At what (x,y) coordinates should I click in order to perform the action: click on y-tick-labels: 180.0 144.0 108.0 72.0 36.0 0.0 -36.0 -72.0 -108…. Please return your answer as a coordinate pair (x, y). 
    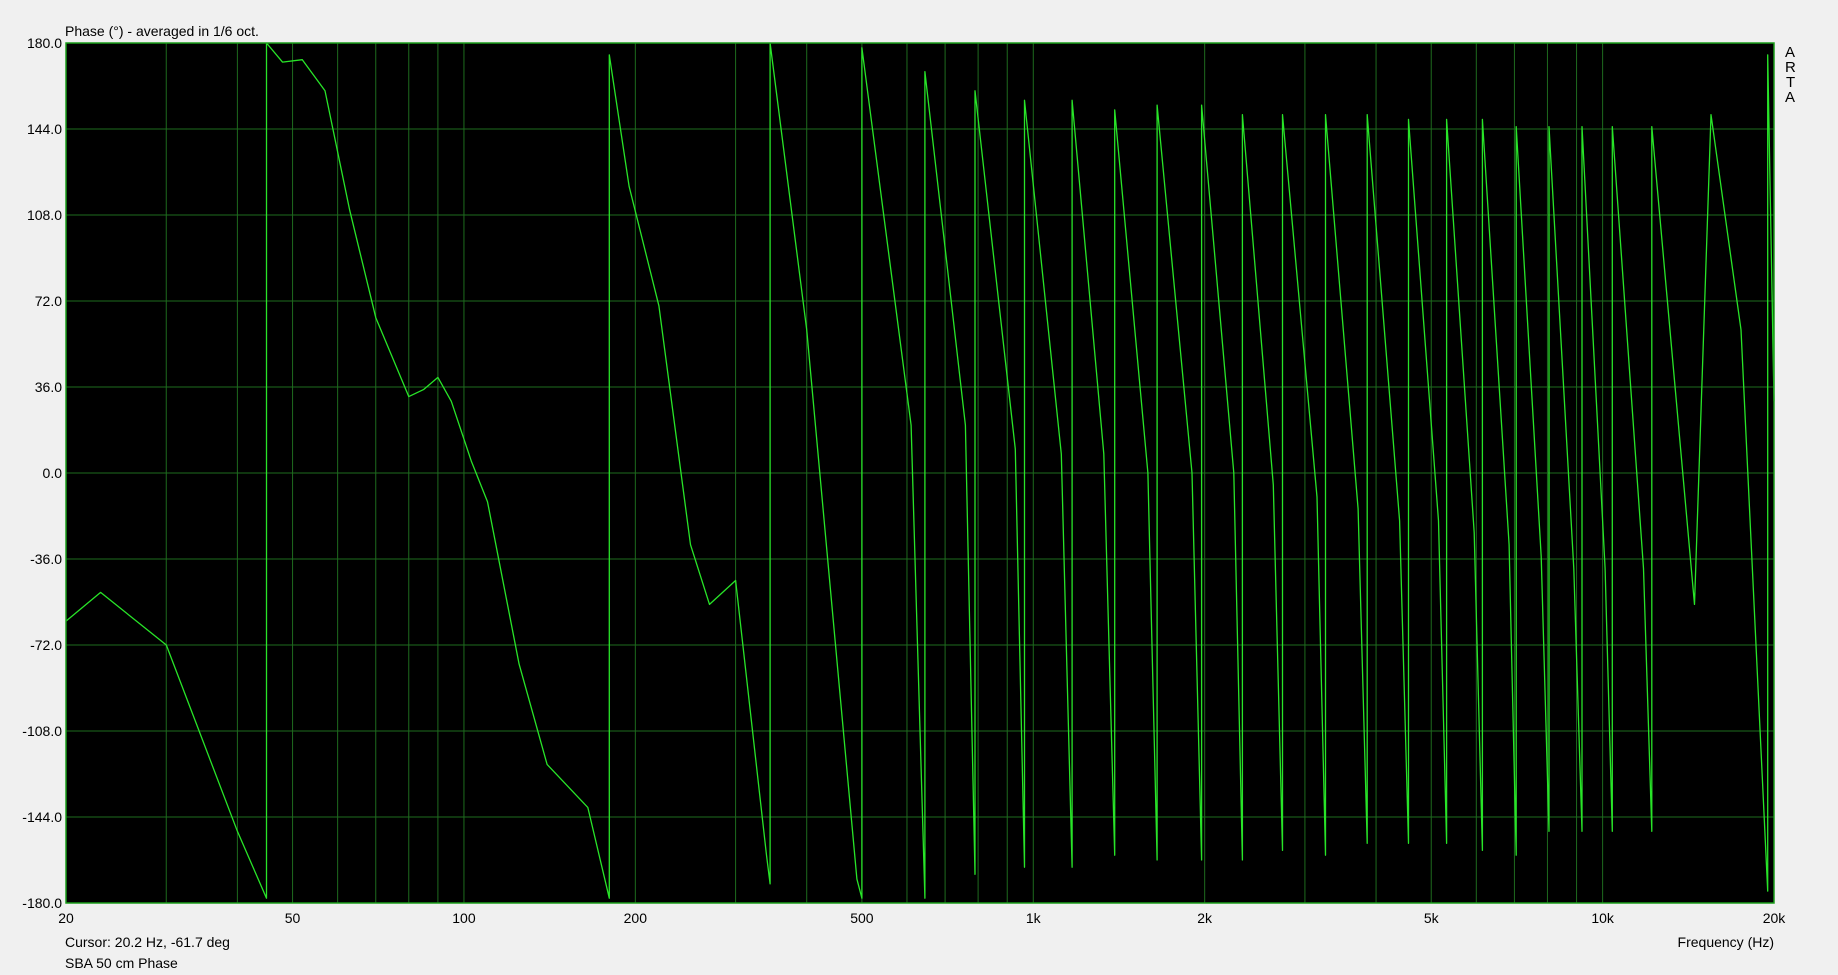
    Looking at the image, I should click on (42, 473).